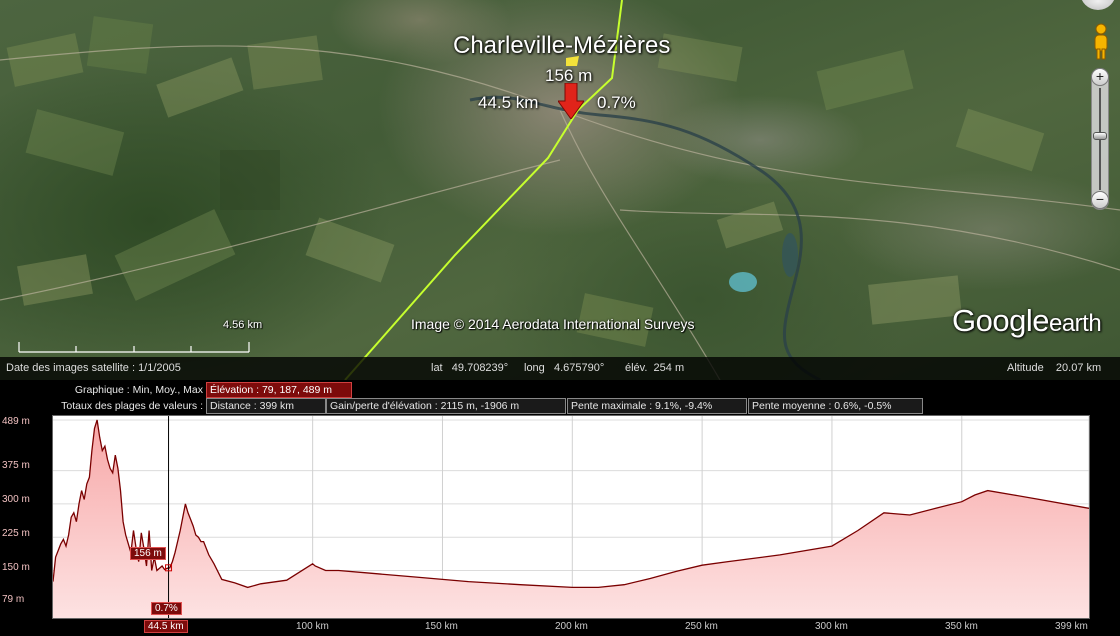 The image size is (1120, 636). Describe the element at coordinates (16, 533) in the screenshot. I see `y-tick: 225 m` at that location.